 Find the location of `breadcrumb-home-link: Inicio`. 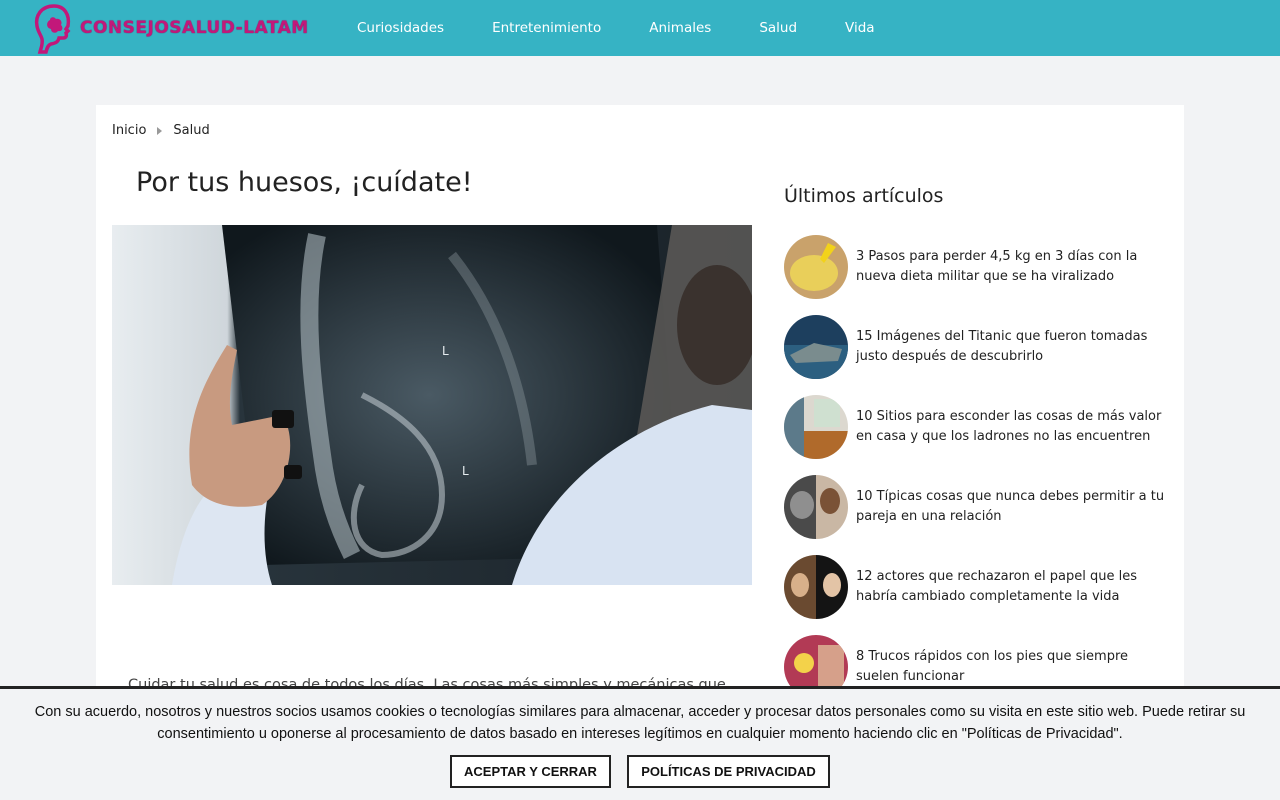

breadcrumb-home-link: Inicio is located at coordinates (129, 130).